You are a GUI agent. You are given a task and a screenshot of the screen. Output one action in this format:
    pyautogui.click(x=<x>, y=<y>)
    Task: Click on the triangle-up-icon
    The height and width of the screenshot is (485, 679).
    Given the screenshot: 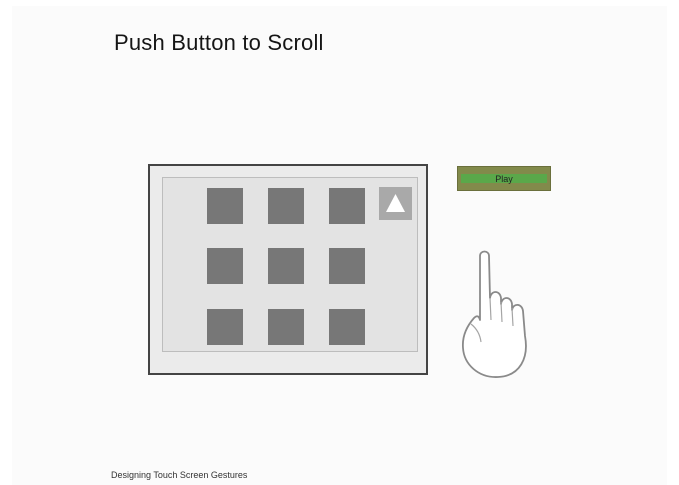 What is the action you would take?
    pyautogui.click(x=395, y=203)
    